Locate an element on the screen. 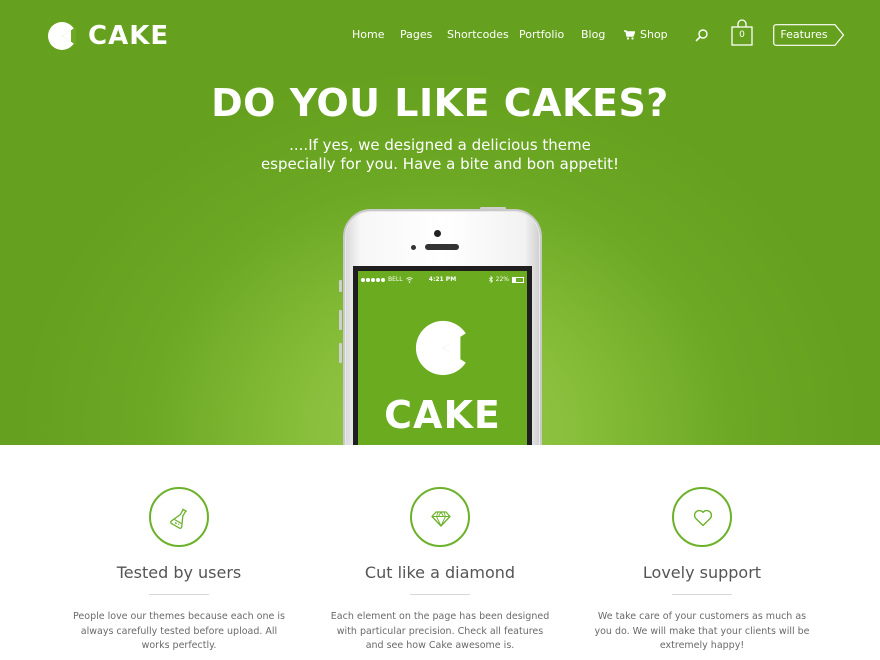 The height and width of the screenshot is (660, 880). phone-camera is located at coordinates (437, 233).